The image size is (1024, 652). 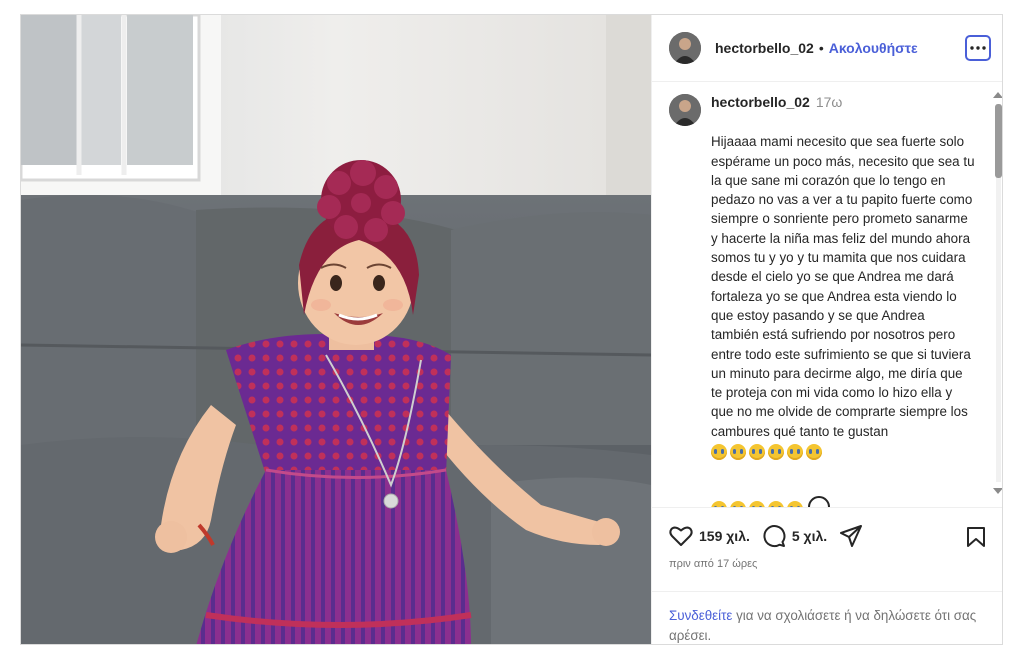 What do you see at coordinates (851, 536) in the screenshot?
I see `share-icon` at bounding box center [851, 536].